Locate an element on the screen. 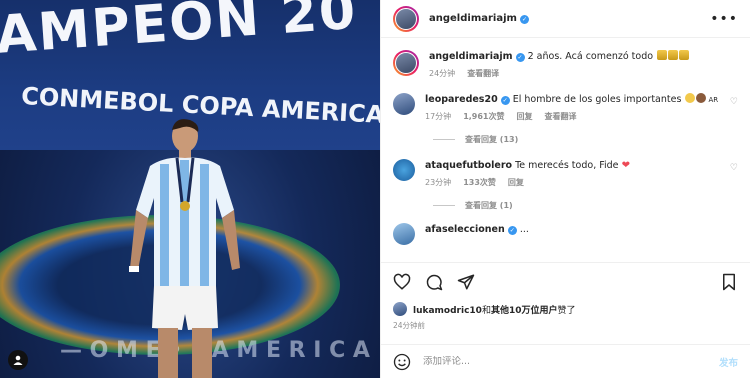 The image size is (750, 378). author-username-text: angeldimariajm is located at coordinates (473, 18).